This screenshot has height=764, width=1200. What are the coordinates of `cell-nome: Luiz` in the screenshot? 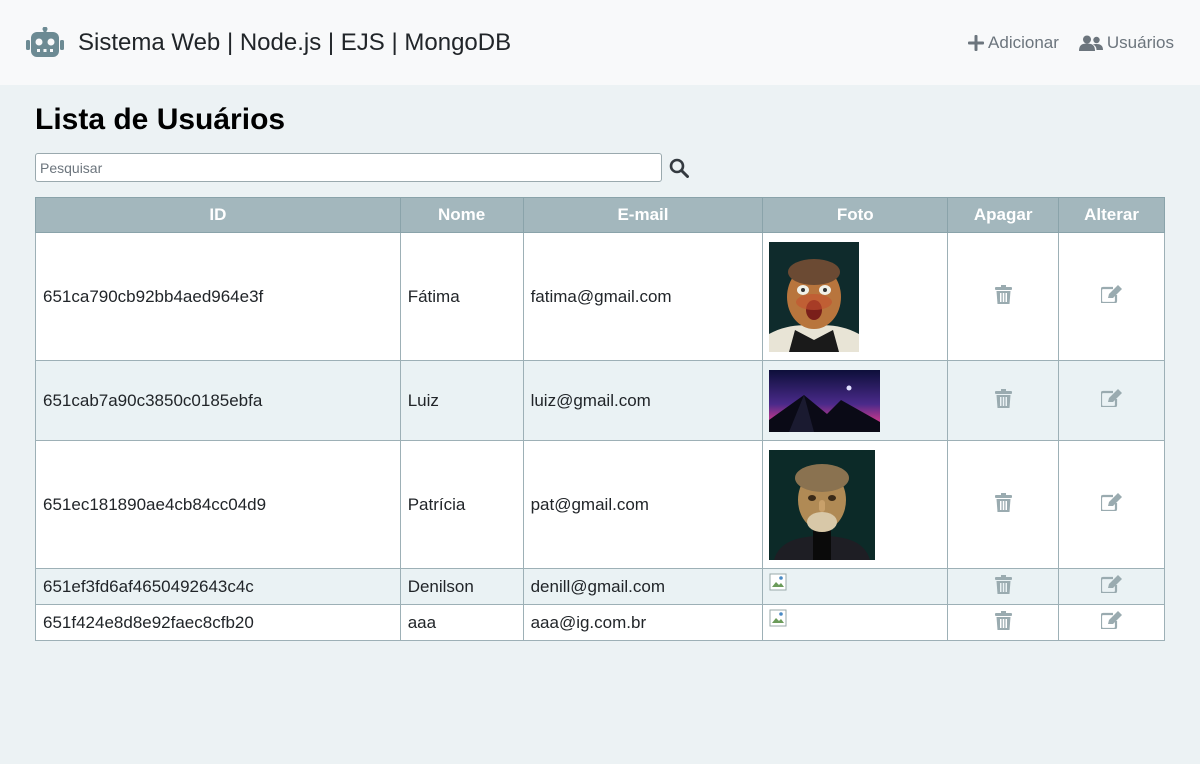 It's located at (461, 400).